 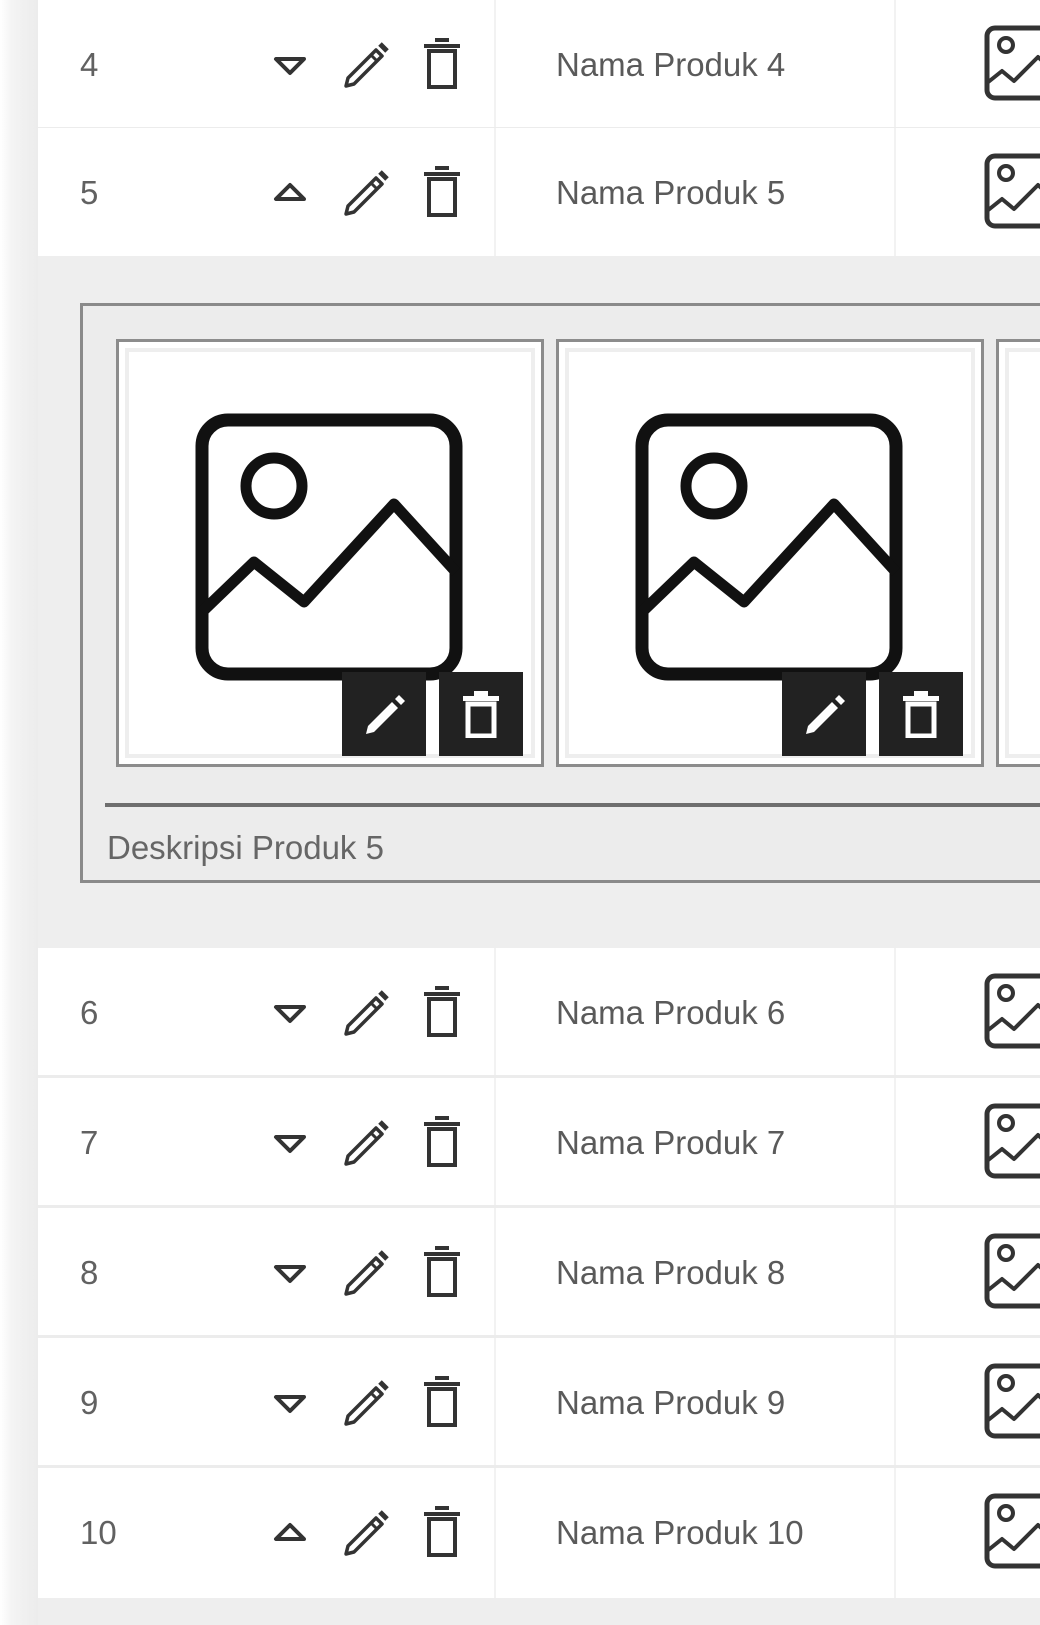 I want to click on row-number: 7, so click(x=89, y=1142).